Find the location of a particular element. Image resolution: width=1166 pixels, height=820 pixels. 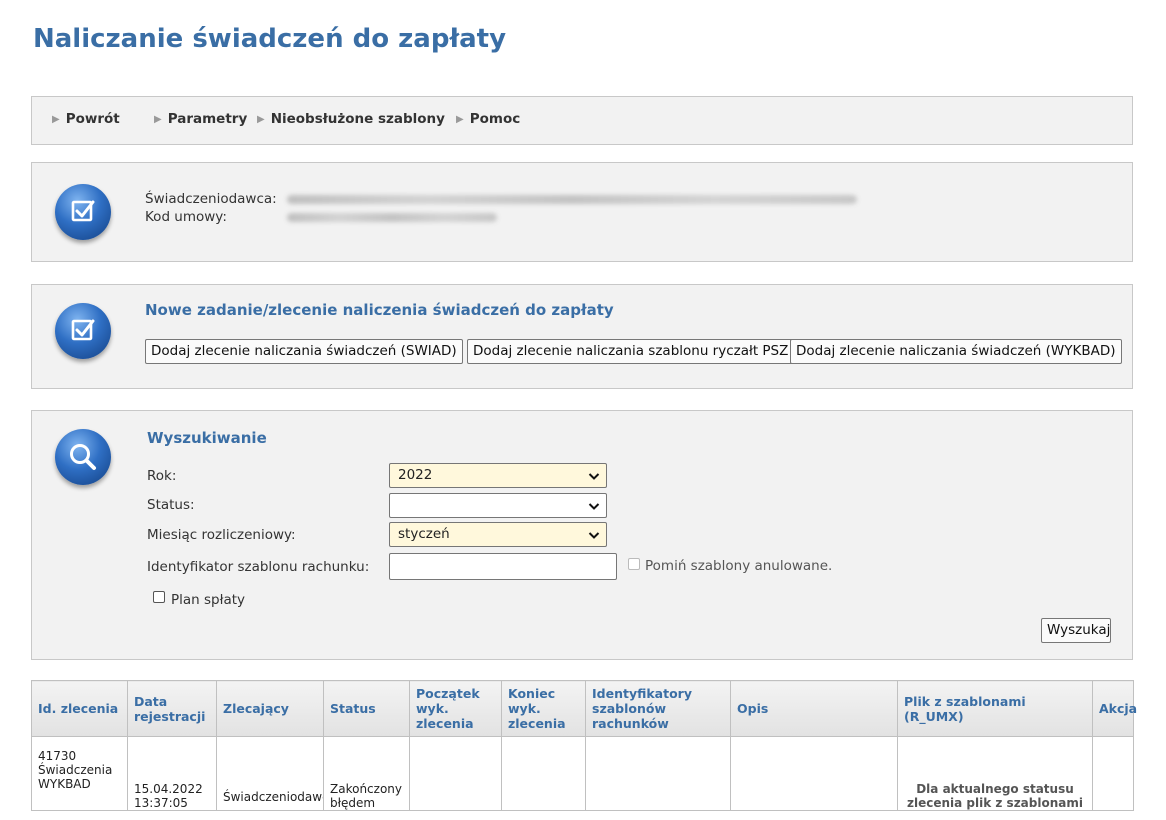

provider-panel: Świadczeniodawca: Kod umowy: is located at coordinates (582, 212).